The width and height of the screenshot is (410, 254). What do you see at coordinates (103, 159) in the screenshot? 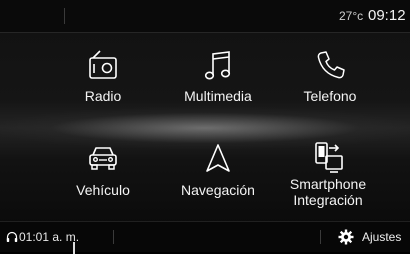
I see `car-icon` at bounding box center [103, 159].